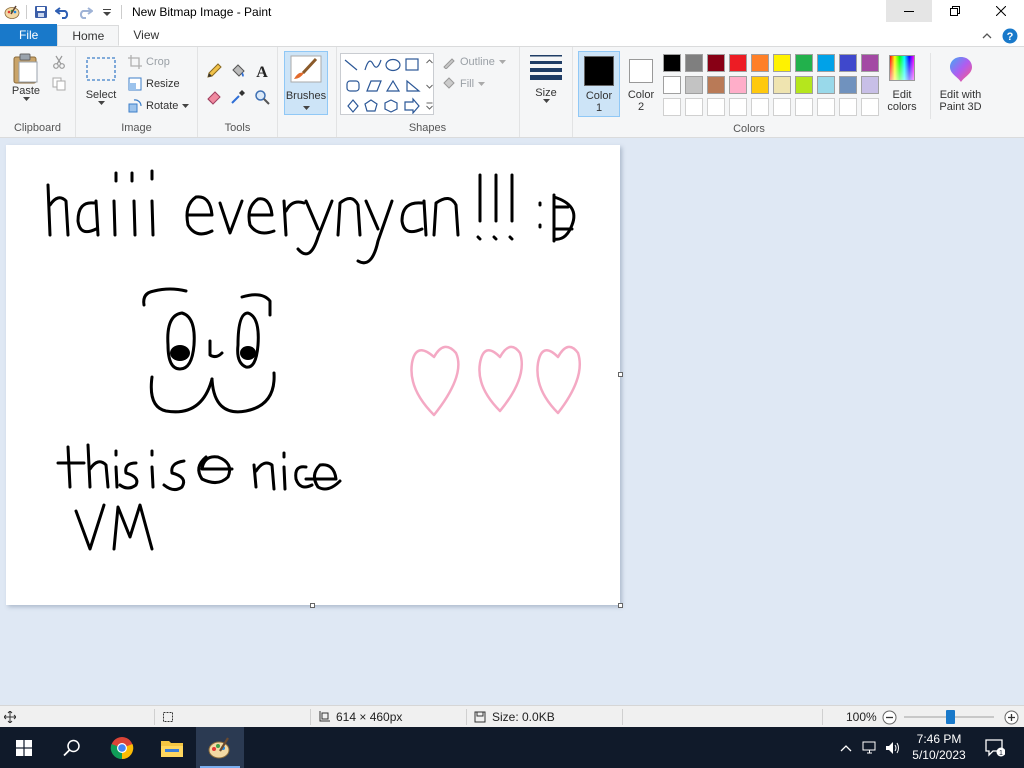 Image resolution: width=1024 pixels, height=768 pixels. I want to click on status-bar: 614 × 460px Size: 0.0KB 100%, so click(512, 716).